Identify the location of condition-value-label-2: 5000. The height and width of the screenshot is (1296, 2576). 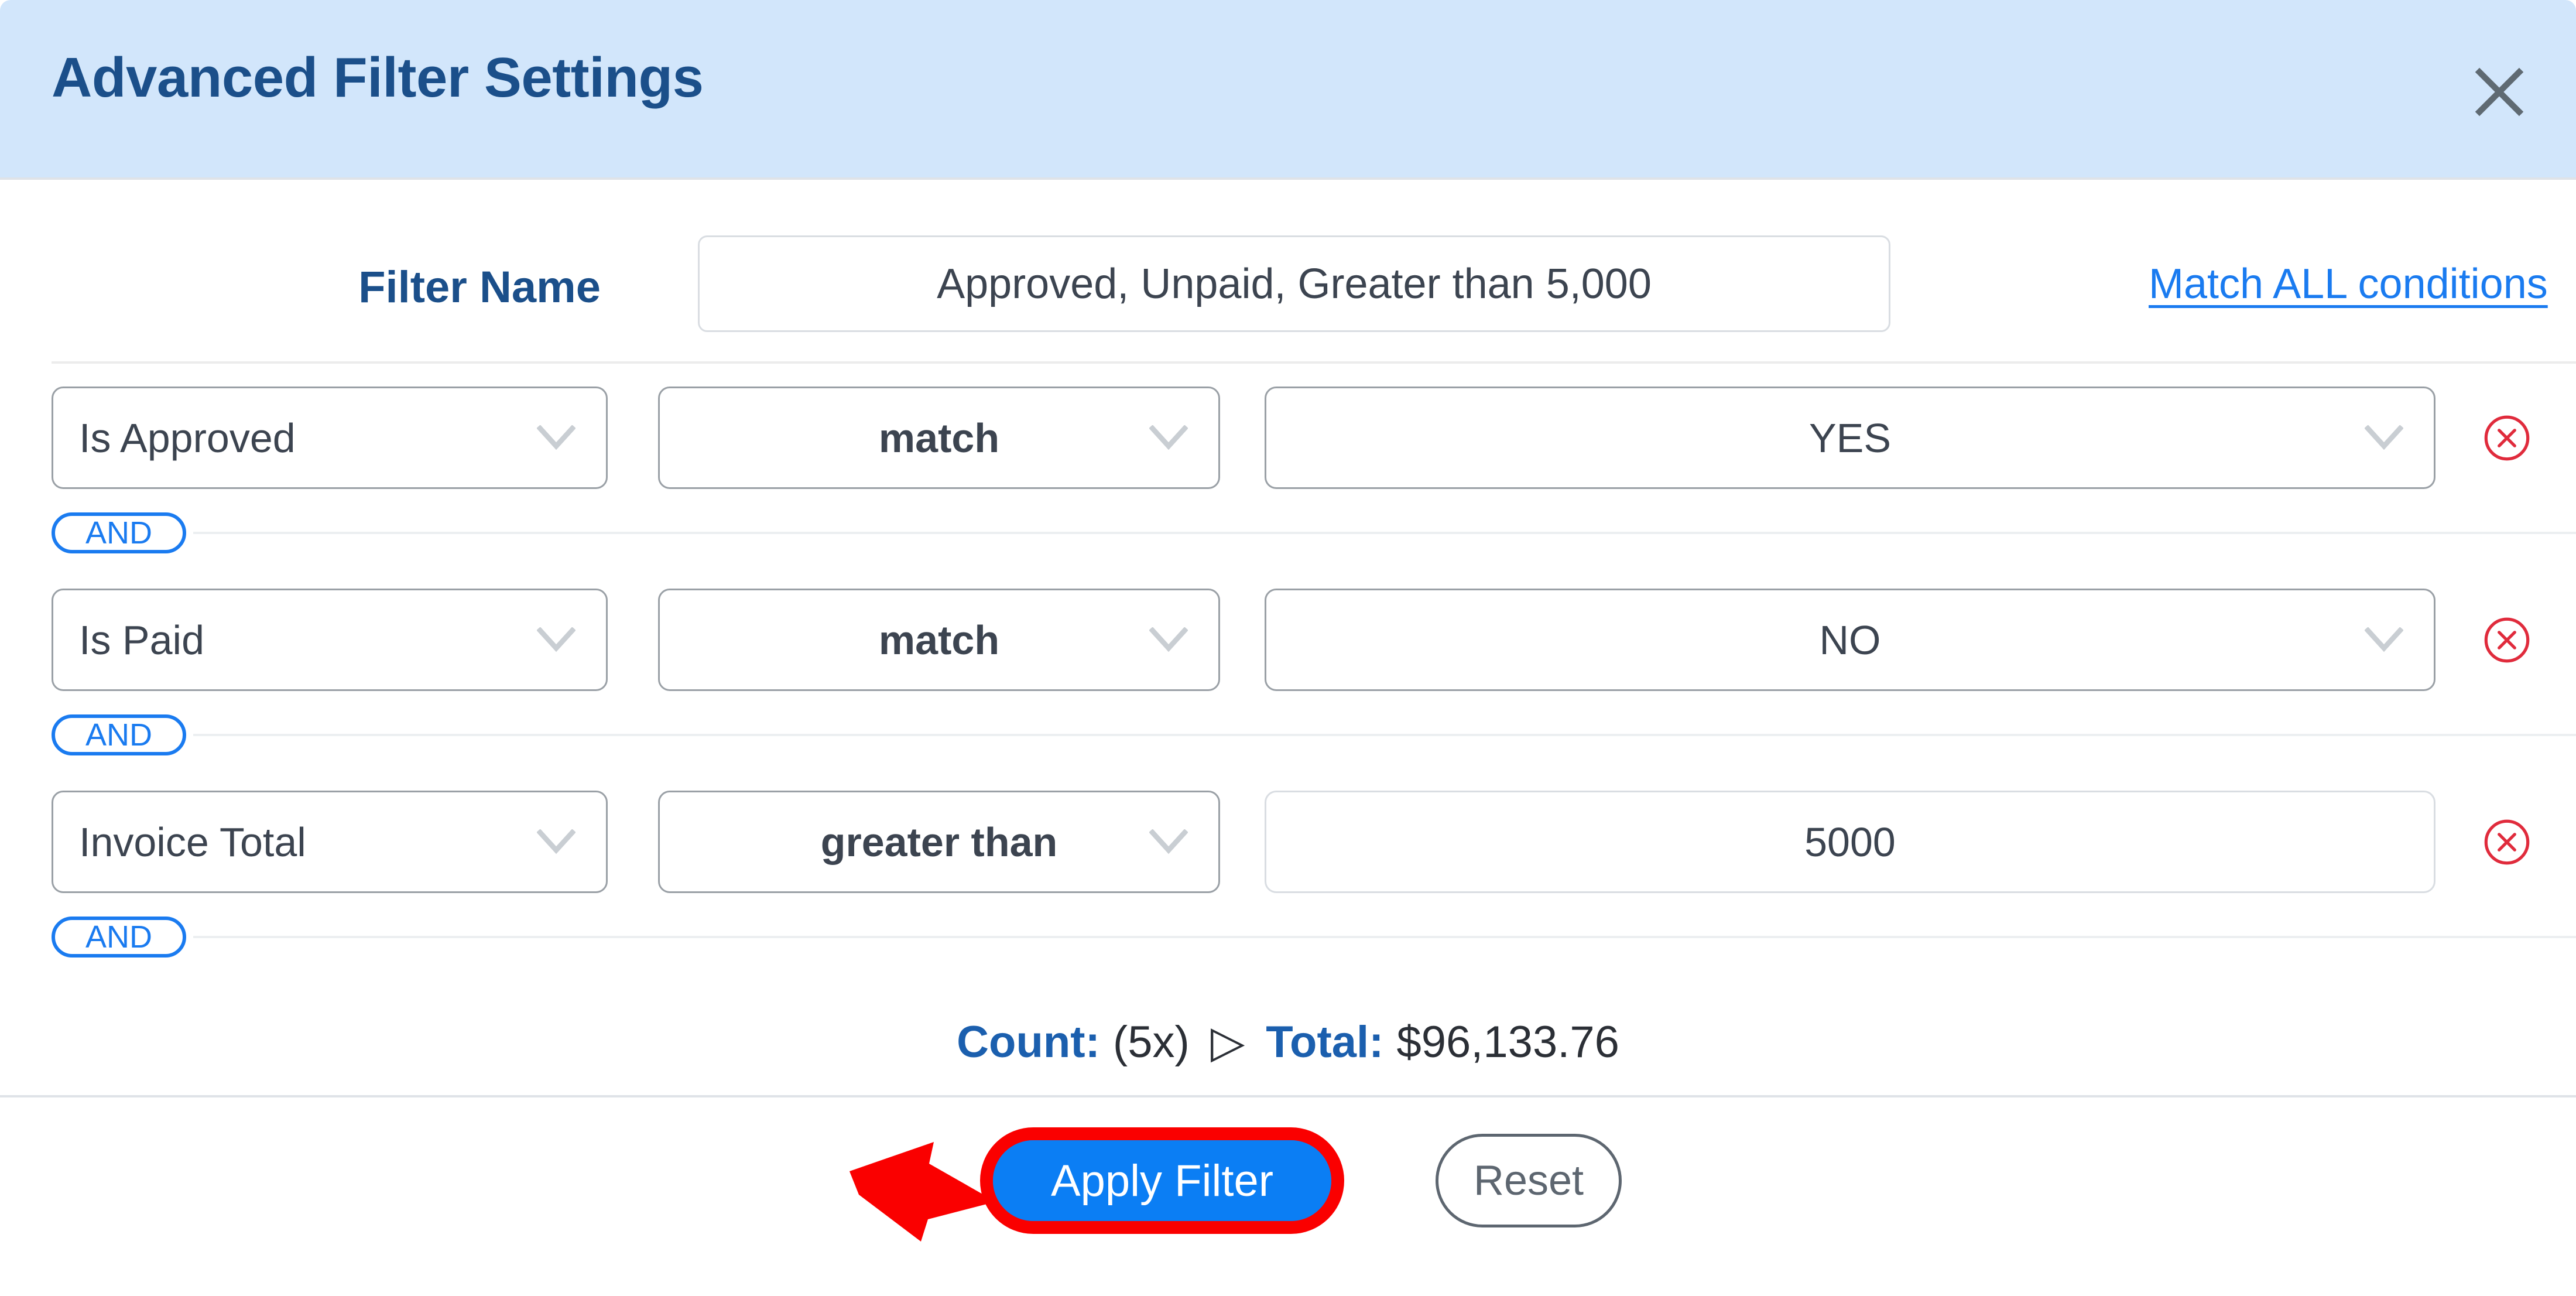
(1850, 842).